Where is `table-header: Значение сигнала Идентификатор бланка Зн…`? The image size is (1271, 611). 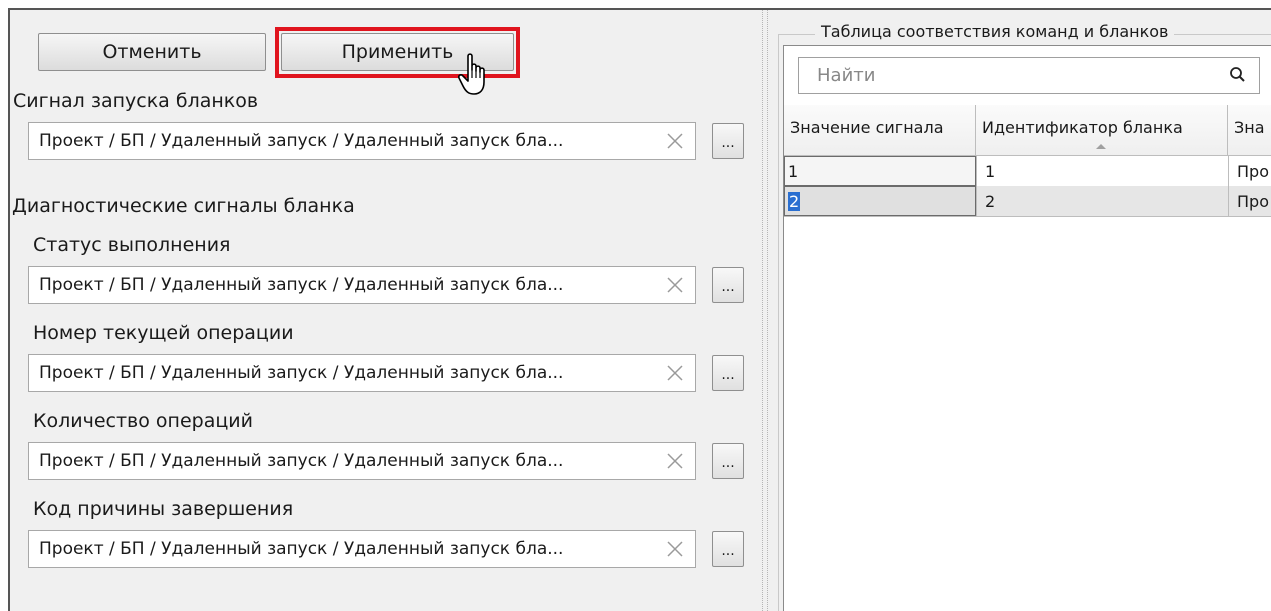 table-header: Значение сигнала Идентификатор бланка Зн… is located at coordinates (1027, 130).